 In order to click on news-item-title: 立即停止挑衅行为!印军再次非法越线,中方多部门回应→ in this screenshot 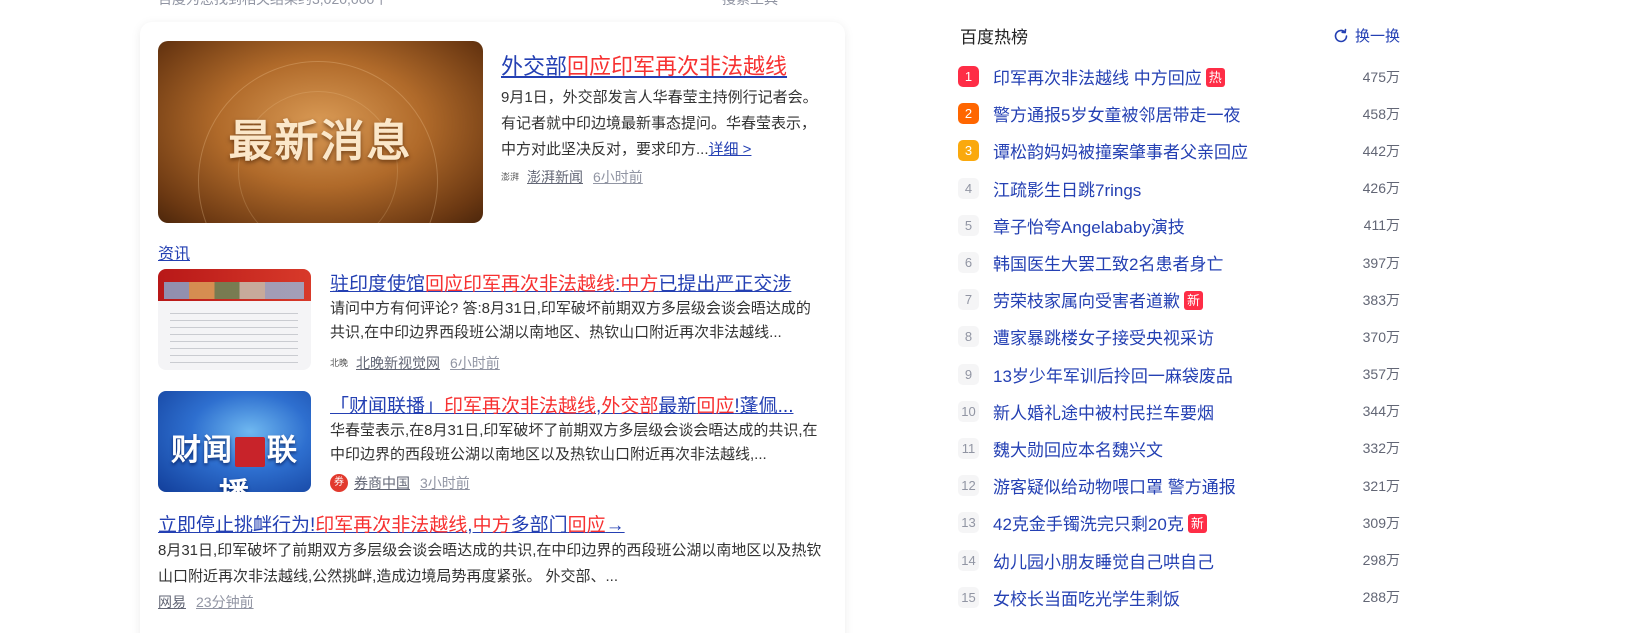, I will do `click(391, 523)`.